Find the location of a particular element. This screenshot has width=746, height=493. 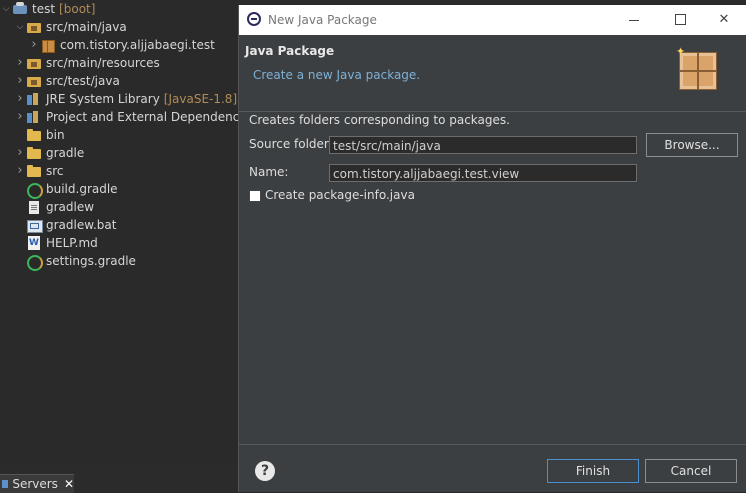

tree-item-label: src is located at coordinates (55, 171).